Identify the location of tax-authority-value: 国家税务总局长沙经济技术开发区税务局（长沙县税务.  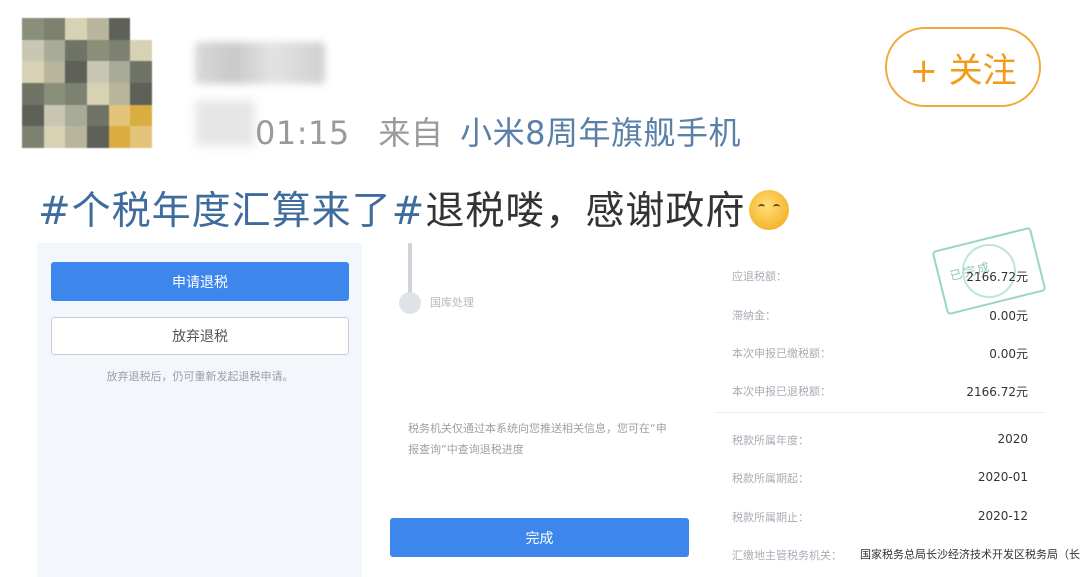
(970, 554).